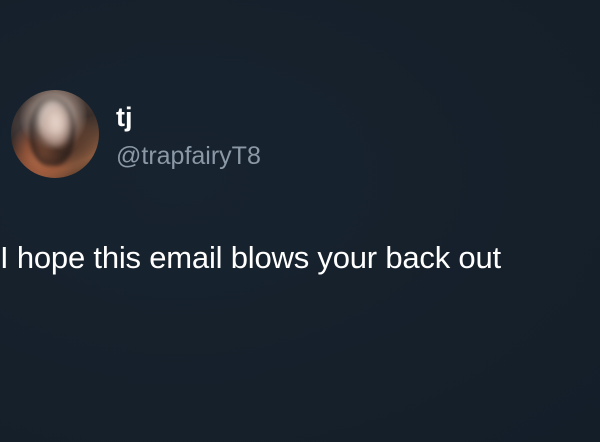 The image size is (600, 442). Describe the element at coordinates (250, 257) in the screenshot. I see `tweet-text: I hope this email blows your back out` at that location.